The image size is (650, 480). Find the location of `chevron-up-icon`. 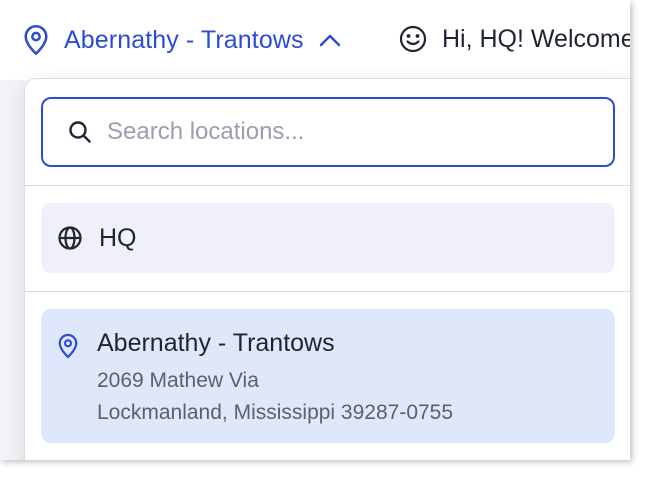

chevron-up-icon is located at coordinates (330, 40).